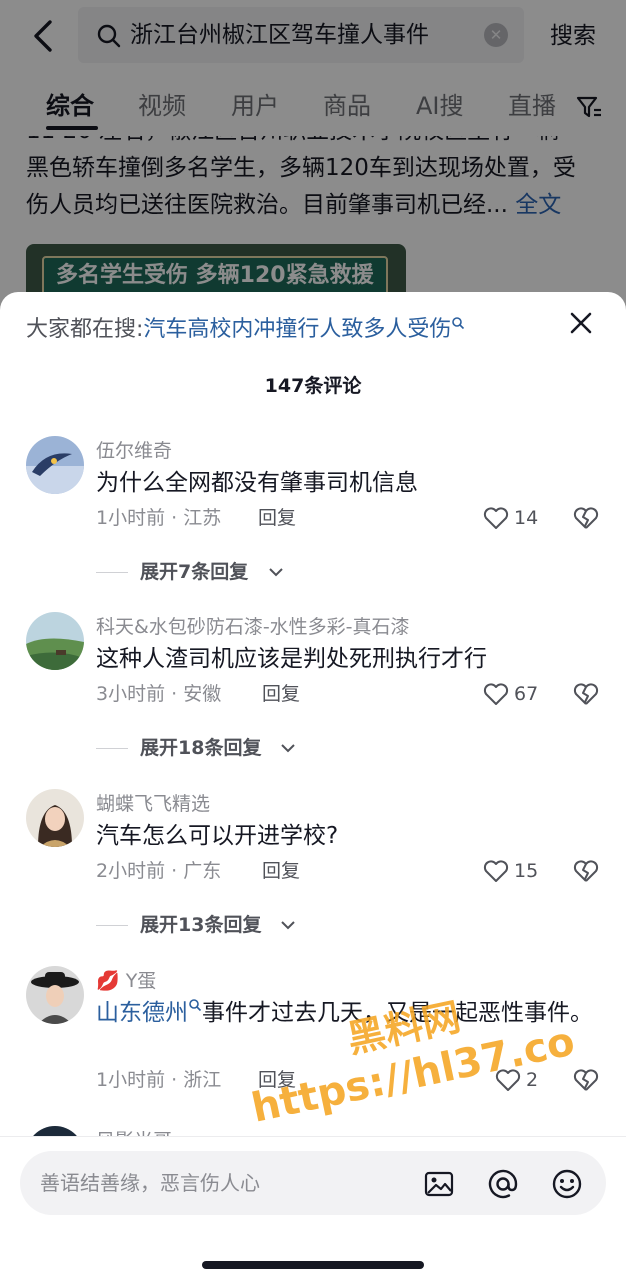 The width and height of the screenshot is (626, 1280). Describe the element at coordinates (153, 804) in the screenshot. I see `comment-author: 蝴蝶飞飞精选` at that location.